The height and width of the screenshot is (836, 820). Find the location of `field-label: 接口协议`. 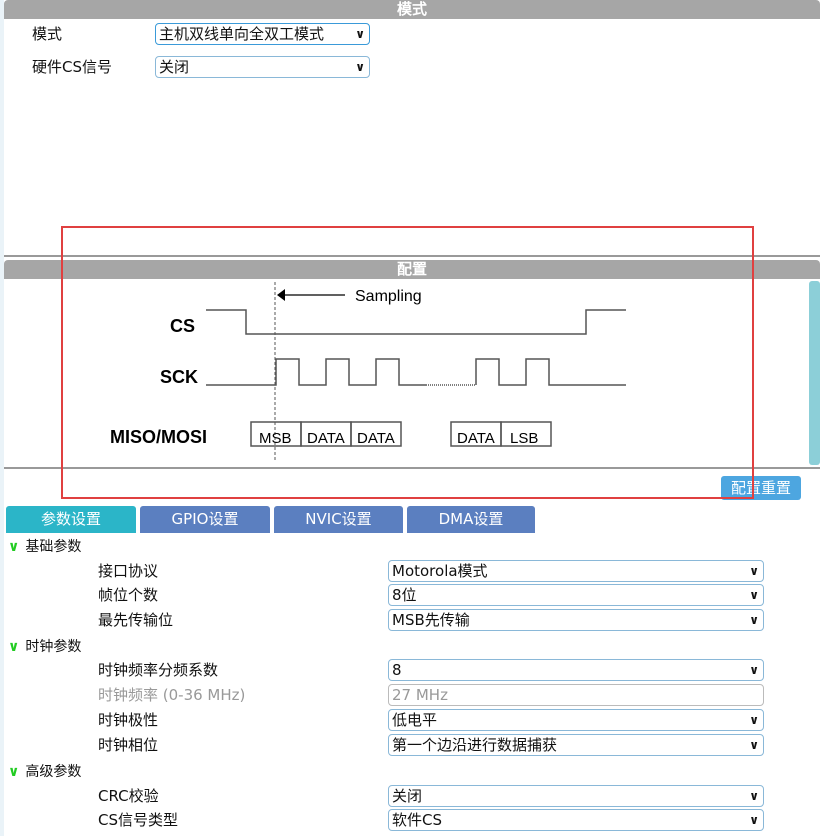

field-label: 接口协议 is located at coordinates (128, 571).